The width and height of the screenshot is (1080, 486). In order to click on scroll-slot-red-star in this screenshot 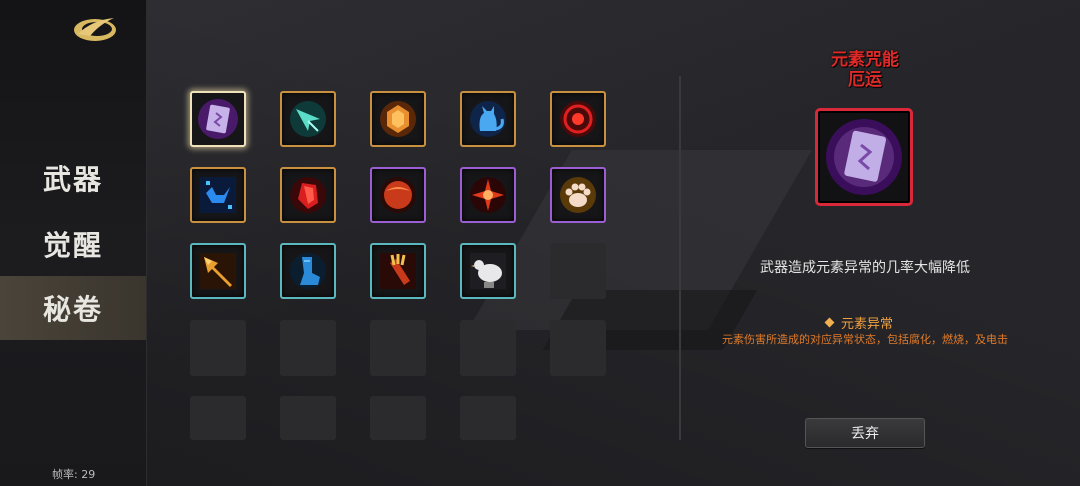, I will do `click(488, 195)`.